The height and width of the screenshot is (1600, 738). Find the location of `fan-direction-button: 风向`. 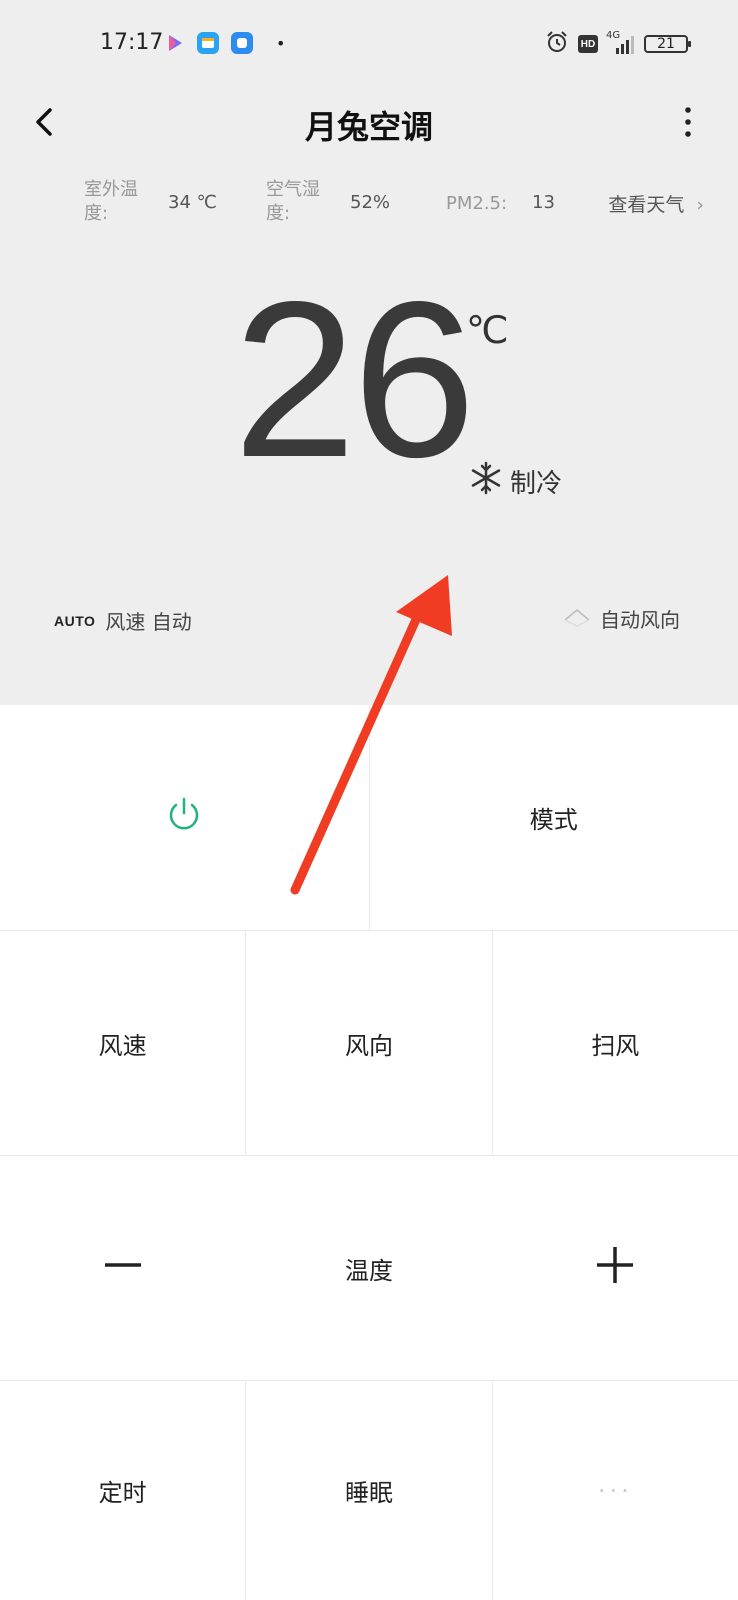

fan-direction-button: 风向 is located at coordinates (369, 1043).